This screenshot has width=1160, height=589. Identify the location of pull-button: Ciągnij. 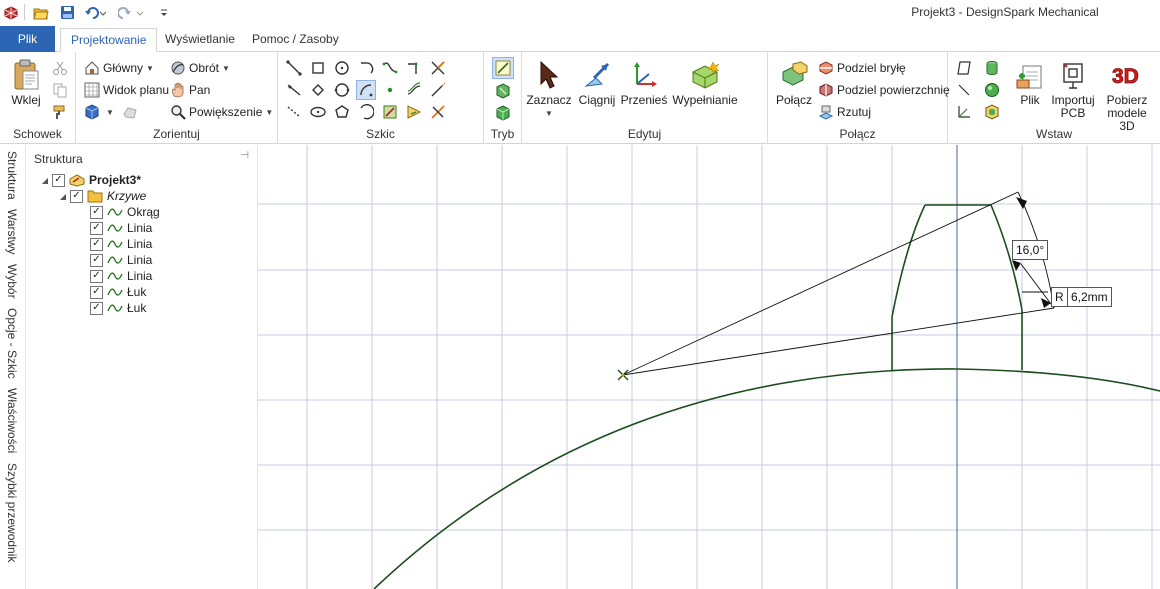
(597, 82).